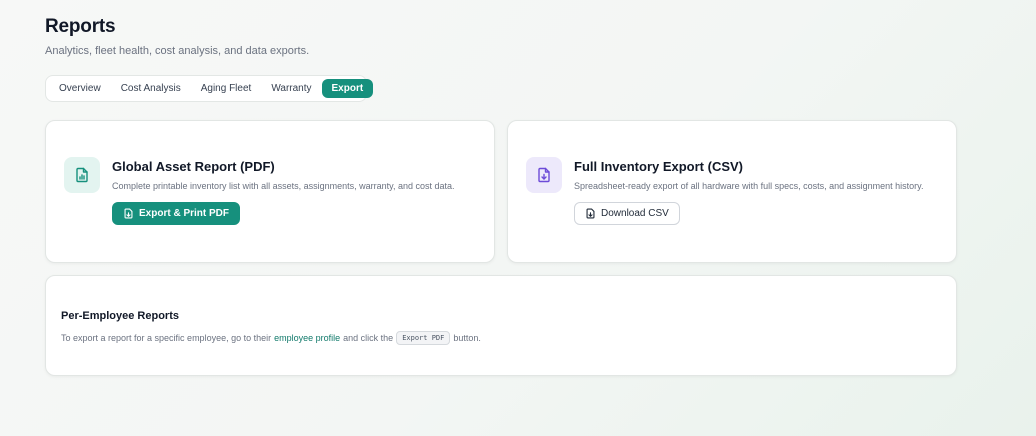  Describe the element at coordinates (184, 213) in the screenshot. I see `export-print-pdf-label: Export & Print PDF` at that location.